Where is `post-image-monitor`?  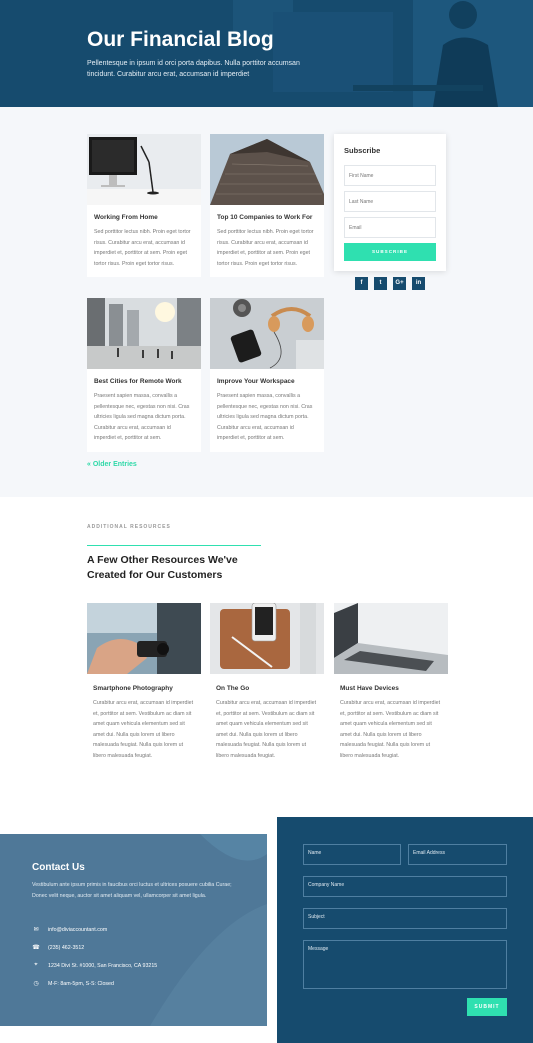
post-image-monitor is located at coordinates (144, 169).